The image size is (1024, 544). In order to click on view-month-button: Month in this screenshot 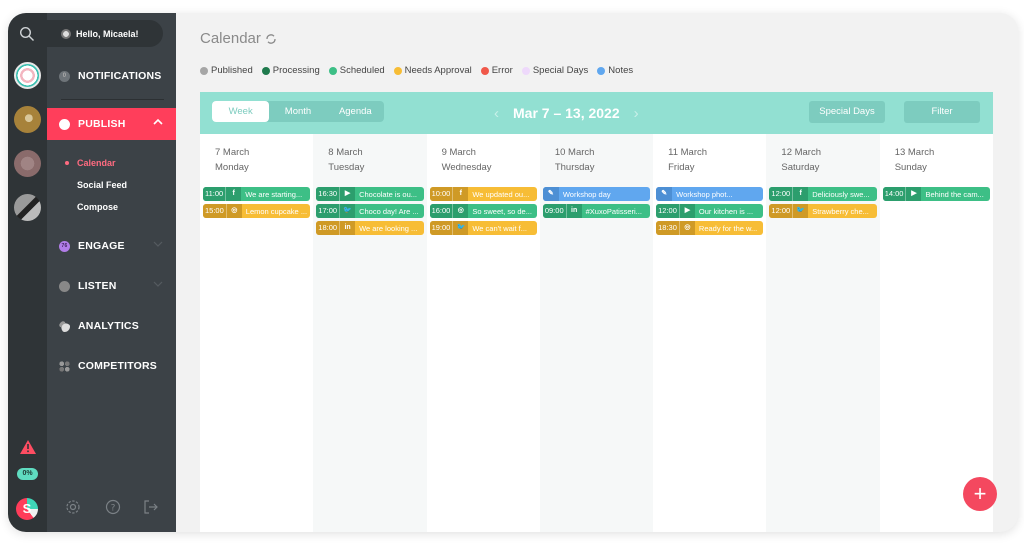, I will do `click(297, 111)`.